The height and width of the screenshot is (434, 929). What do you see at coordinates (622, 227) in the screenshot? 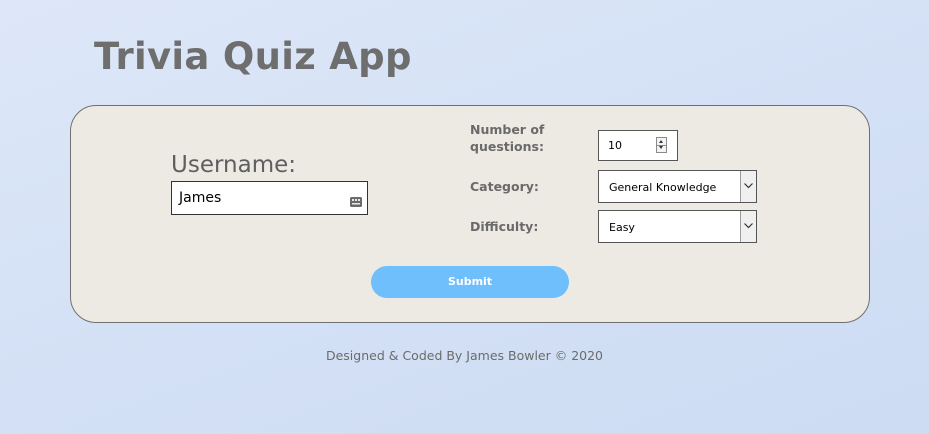
I see `difficulty-value: Easy` at bounding box center [622, 227].